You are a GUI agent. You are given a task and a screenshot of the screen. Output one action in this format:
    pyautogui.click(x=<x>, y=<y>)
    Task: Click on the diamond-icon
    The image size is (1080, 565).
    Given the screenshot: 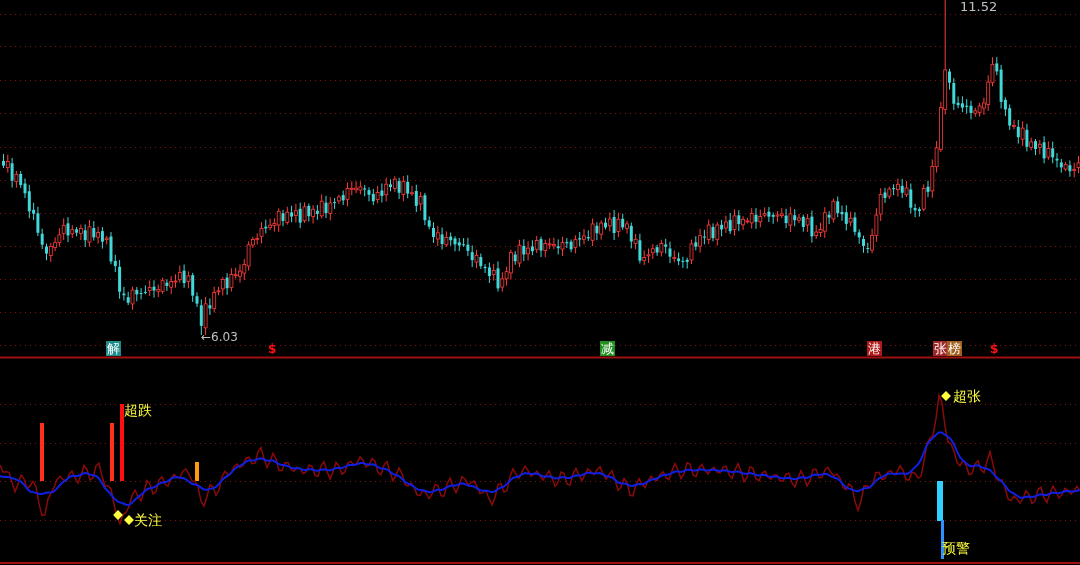 What is the action you would take?
    pyautogui.click(x=946, y=396)
    